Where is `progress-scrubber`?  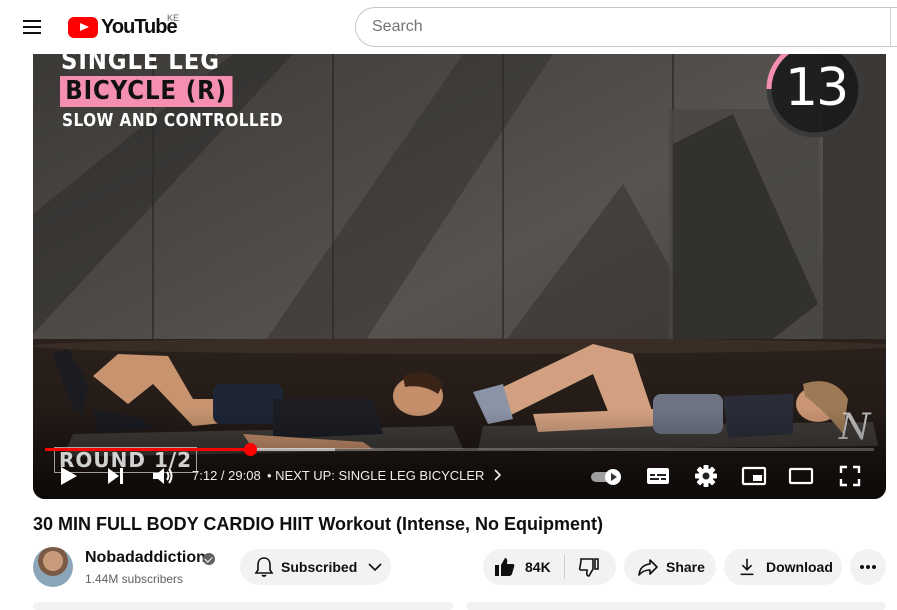 progress-scrubber is located at coordinates (250, 449).